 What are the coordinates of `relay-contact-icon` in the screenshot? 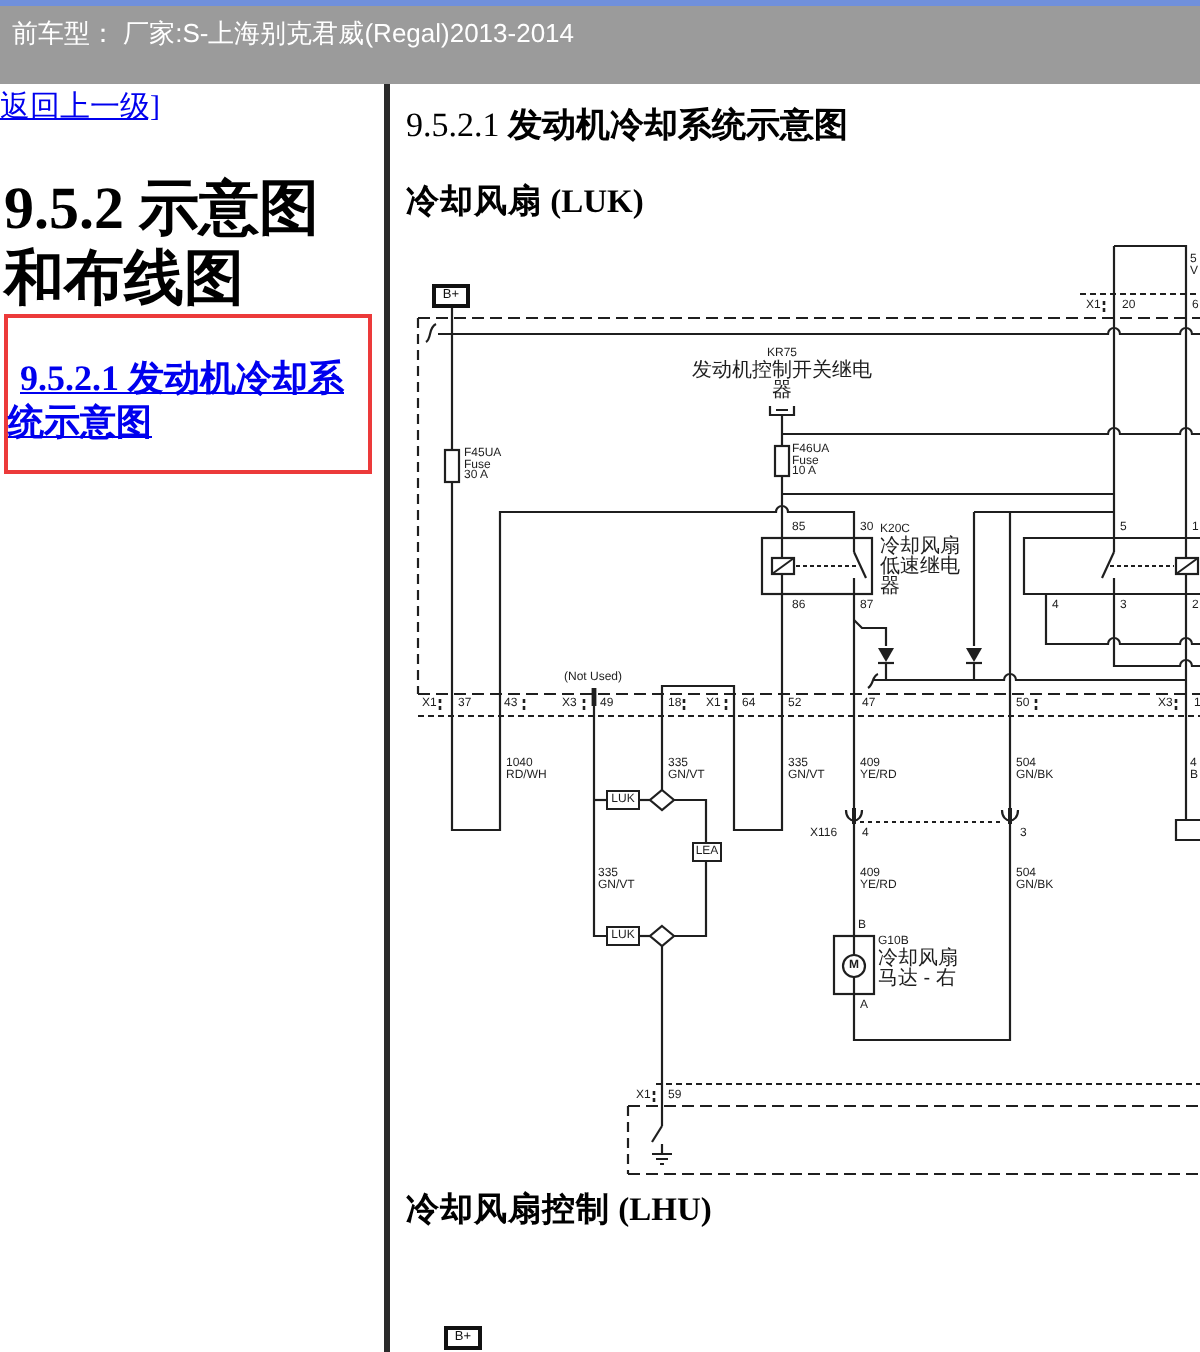 It's located at (782, 410).